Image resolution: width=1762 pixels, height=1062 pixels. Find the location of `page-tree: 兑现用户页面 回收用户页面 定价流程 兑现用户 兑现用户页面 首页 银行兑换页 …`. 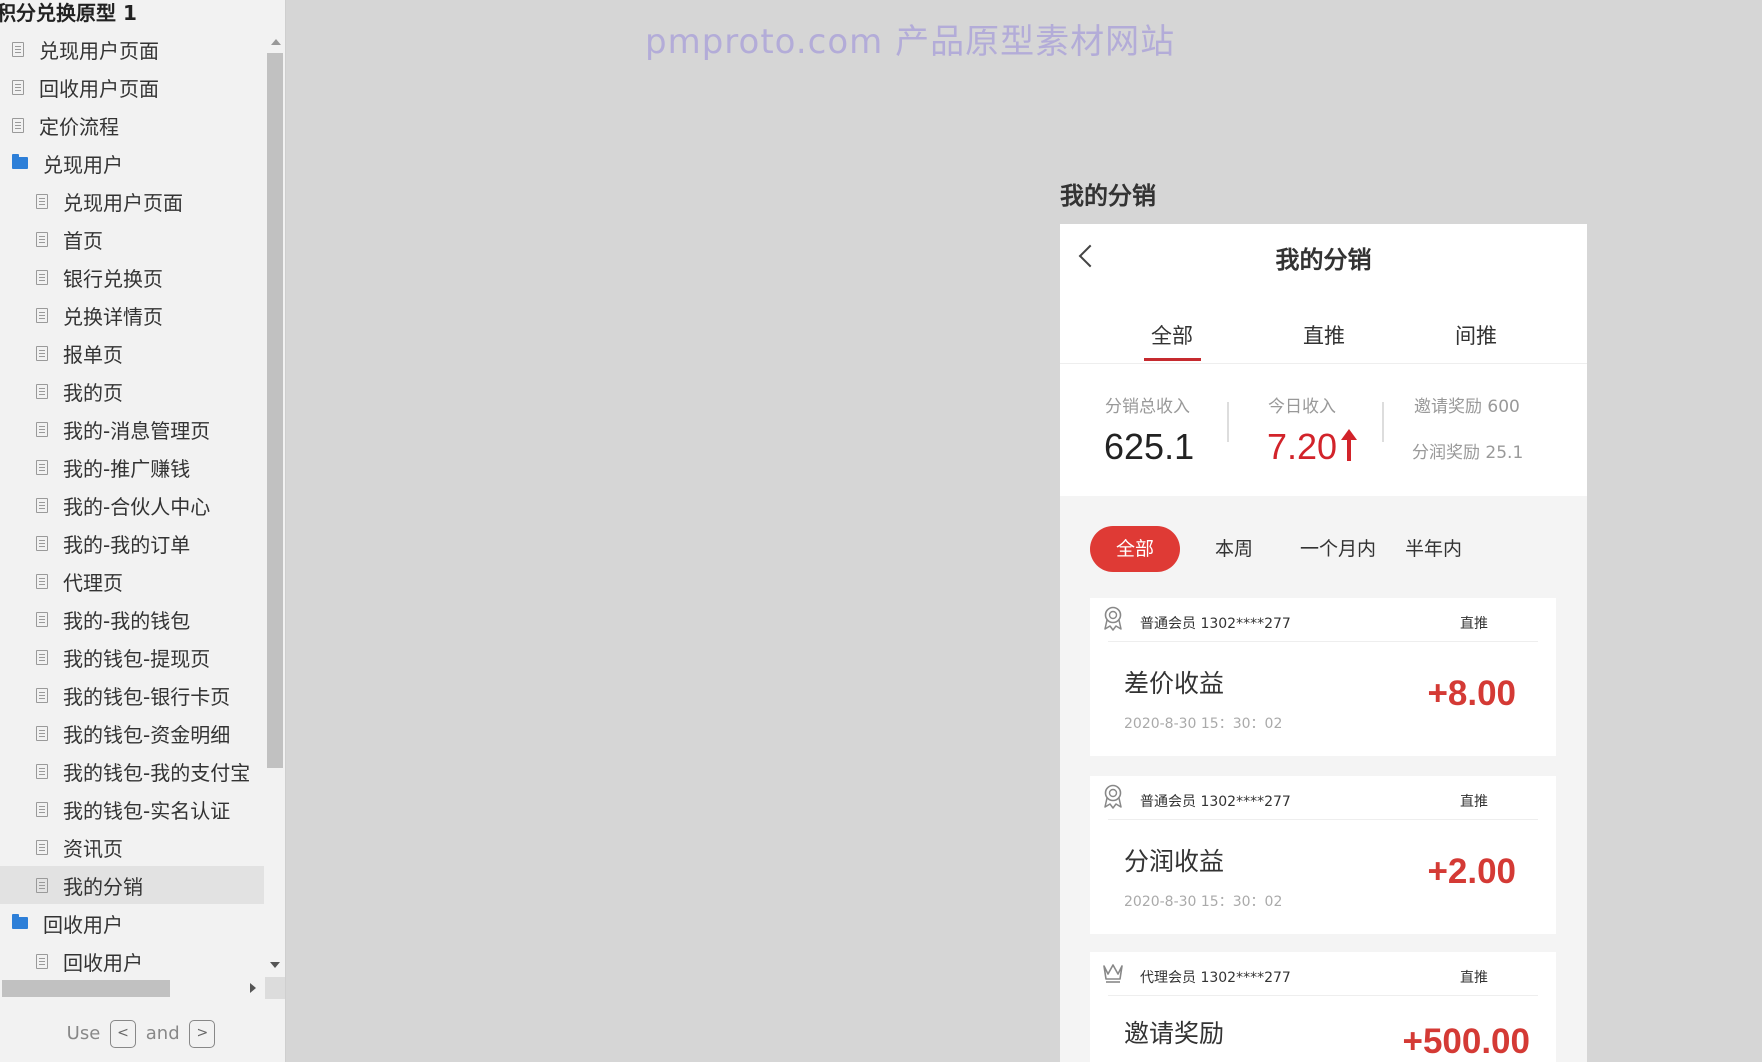

page-tree: 兑现用户页面 回收用户页面 定价流程 兑现用户 兑现用户页面 首页 银行兑换页 … is located at coordinates (132, 505).